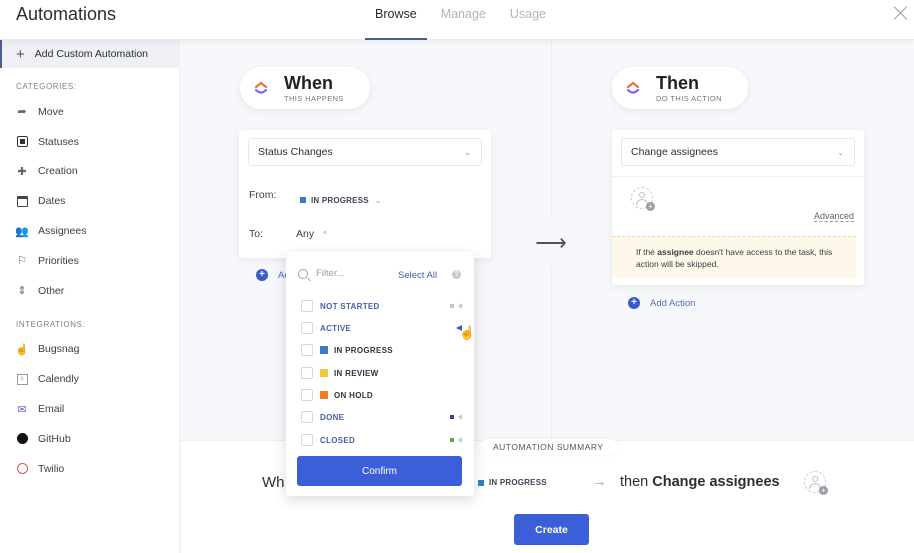 The image size is (914, 553). What do you see at coordinates (89, 409) in the screenshot?
I see `sidebar-item-email: ✉ Email` at bounding box center [89, 409].